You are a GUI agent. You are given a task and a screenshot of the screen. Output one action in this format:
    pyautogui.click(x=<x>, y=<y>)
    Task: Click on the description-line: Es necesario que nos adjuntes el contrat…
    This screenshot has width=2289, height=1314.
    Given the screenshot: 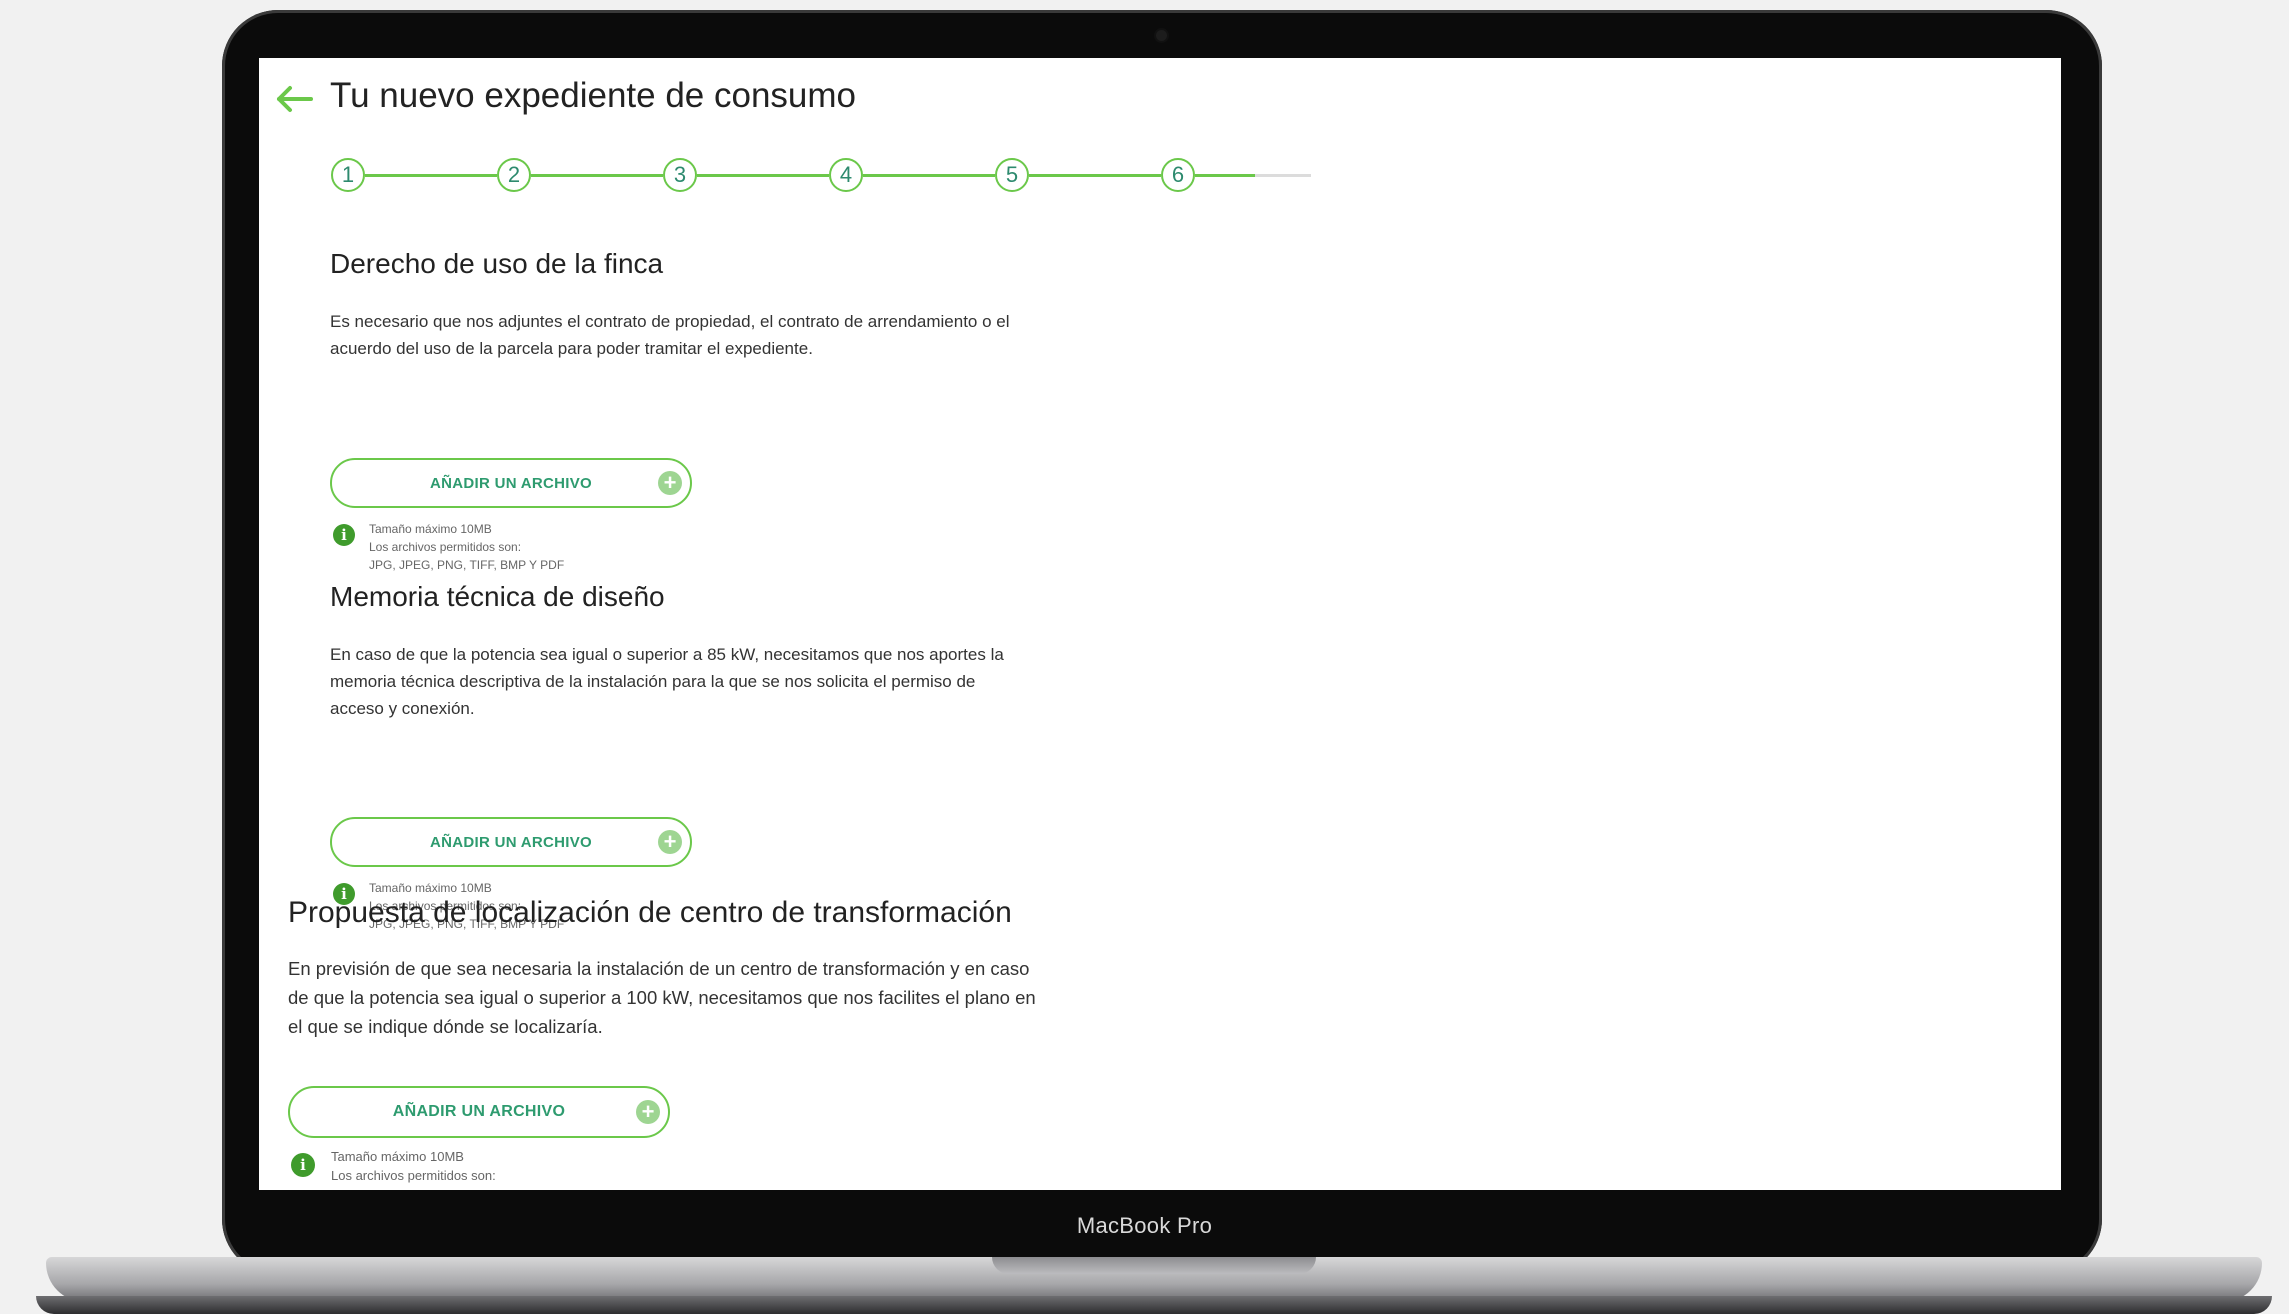 What is the action you would take?
    pyautogui.click(x=670, y=321)
    